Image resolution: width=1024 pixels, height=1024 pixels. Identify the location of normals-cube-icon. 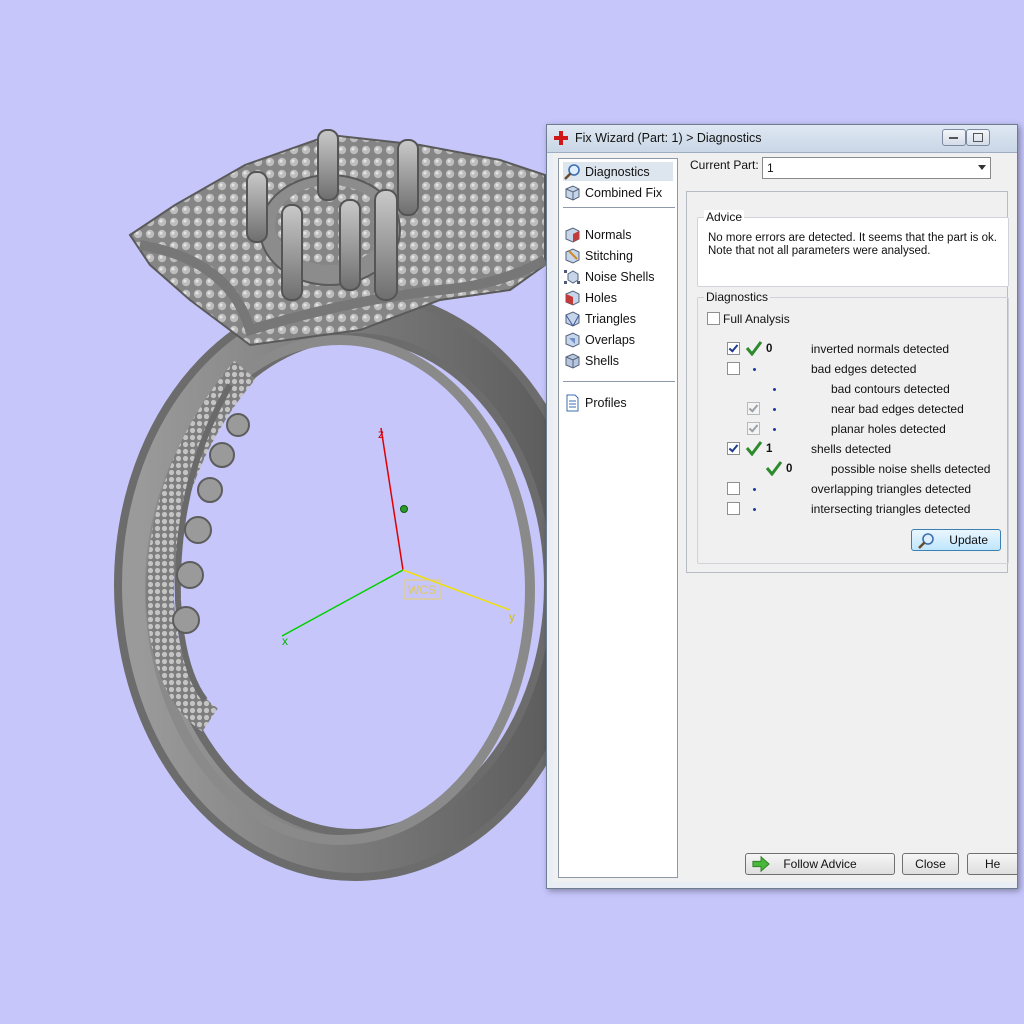
(572, 234).